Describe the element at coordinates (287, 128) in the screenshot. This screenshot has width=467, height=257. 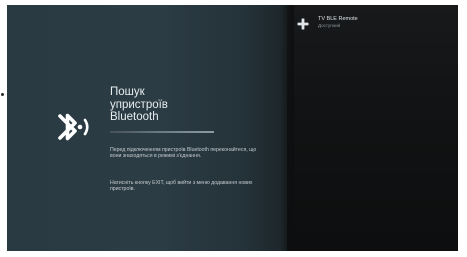
I see `panel-divider` at that location.